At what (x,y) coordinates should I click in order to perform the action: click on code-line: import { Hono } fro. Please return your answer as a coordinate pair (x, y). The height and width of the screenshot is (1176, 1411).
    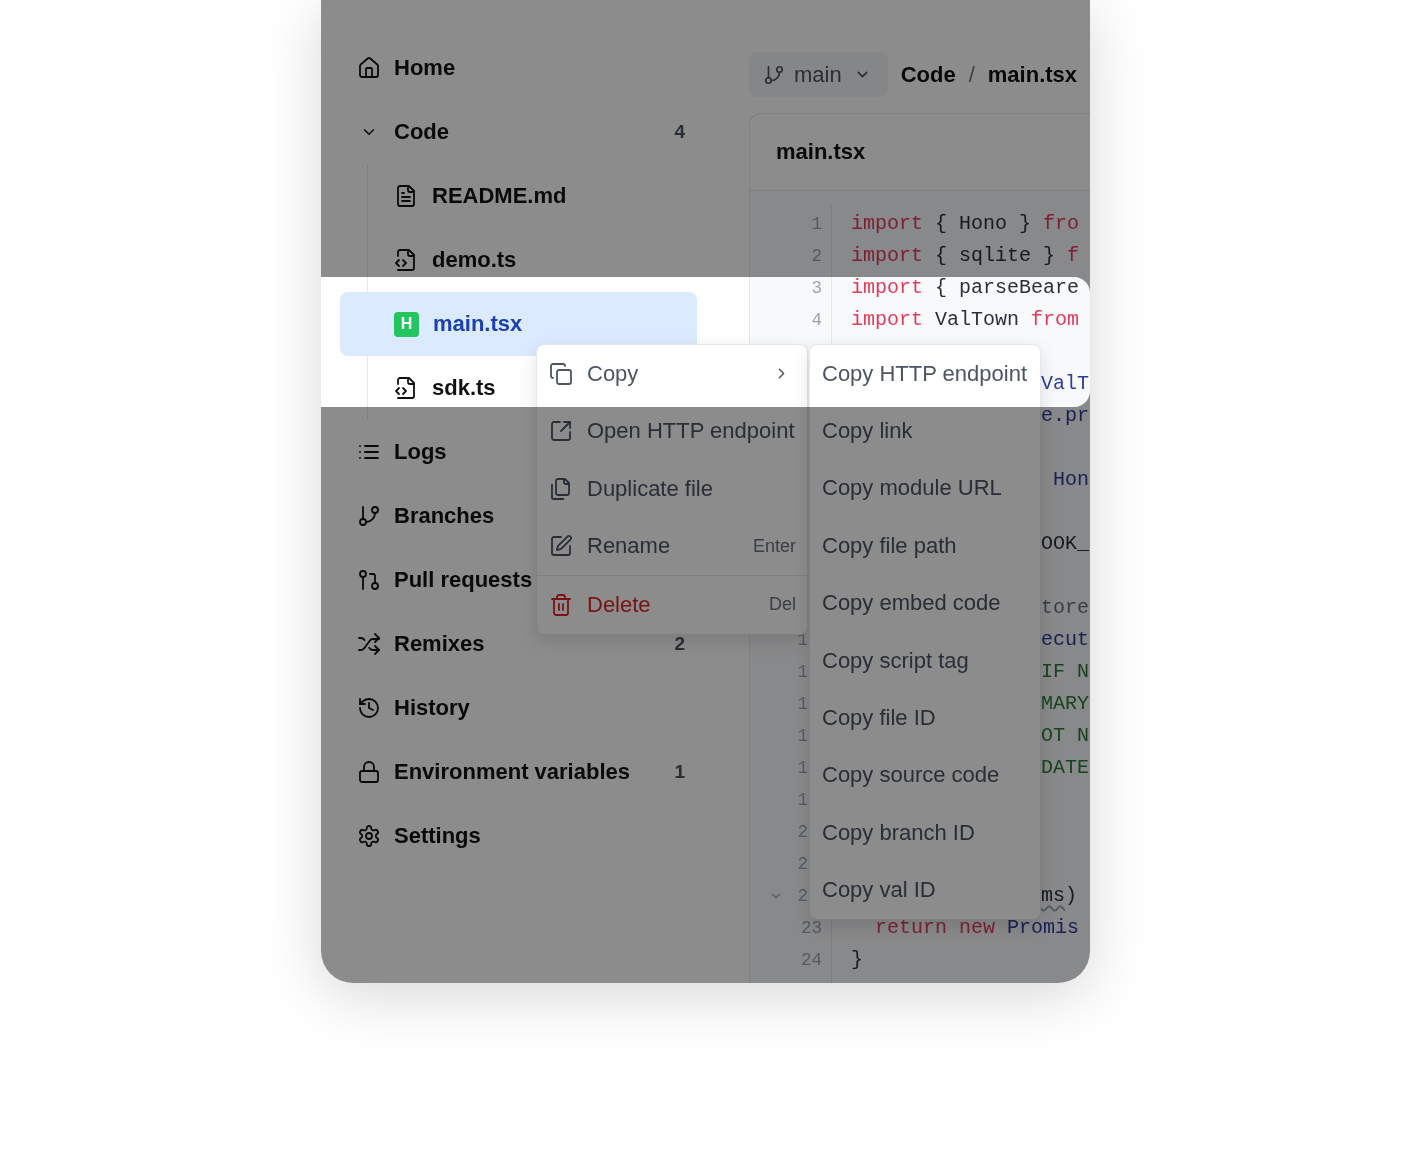
    Looking at the image, I should click on (965, 224).